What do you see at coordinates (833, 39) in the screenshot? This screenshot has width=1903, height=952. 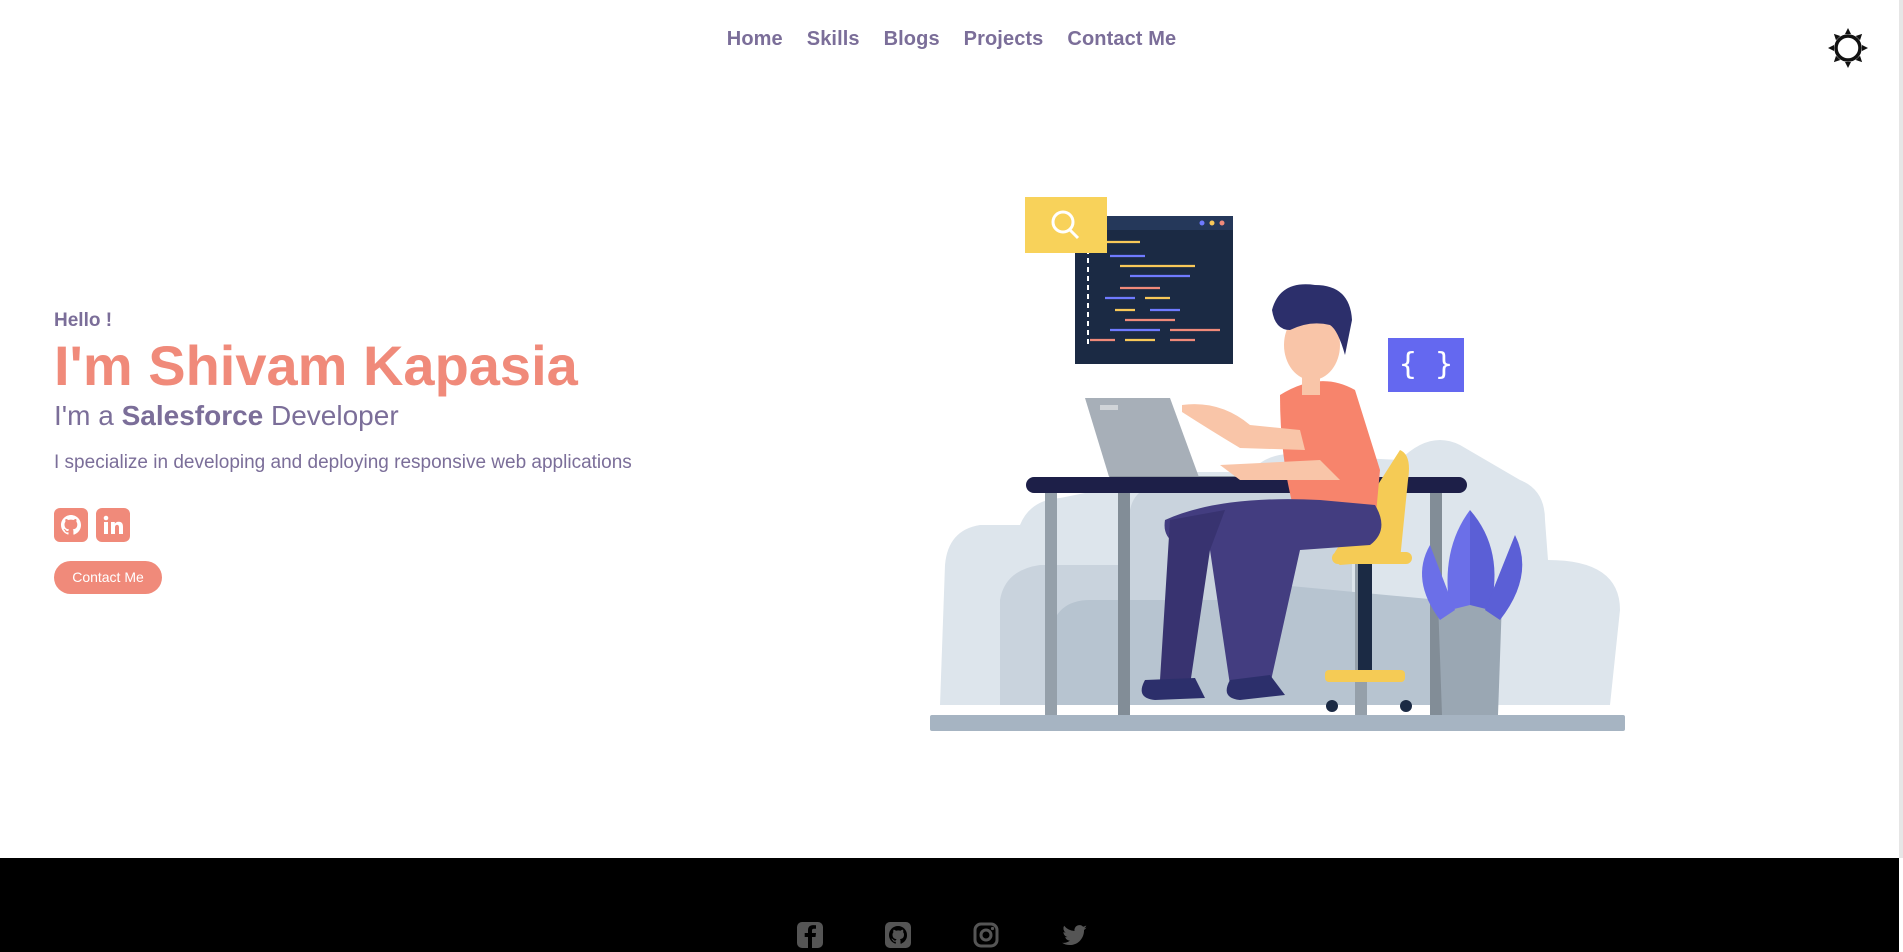 I see `nav-skills-link: Skills` at bounding box center [833, 39].